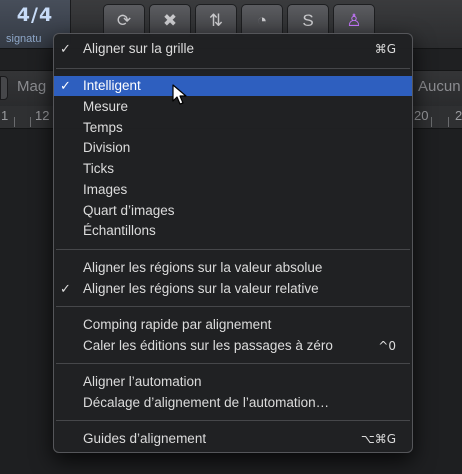 The width and height of the screenshot is (462, 474). What do you see at coordinates (439, 86) in the screenshot?
I see `none-label: Aucun` at bounding box center [439, 86].